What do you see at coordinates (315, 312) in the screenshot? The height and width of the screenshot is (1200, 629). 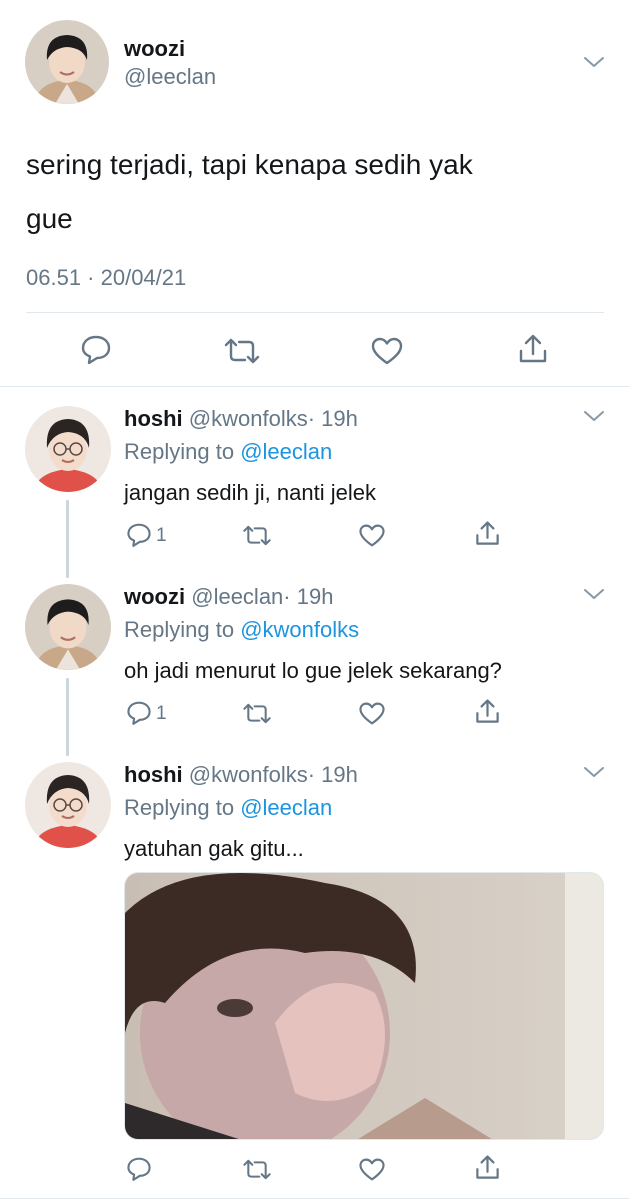 I see `divider` at bounding box center [315, 312].